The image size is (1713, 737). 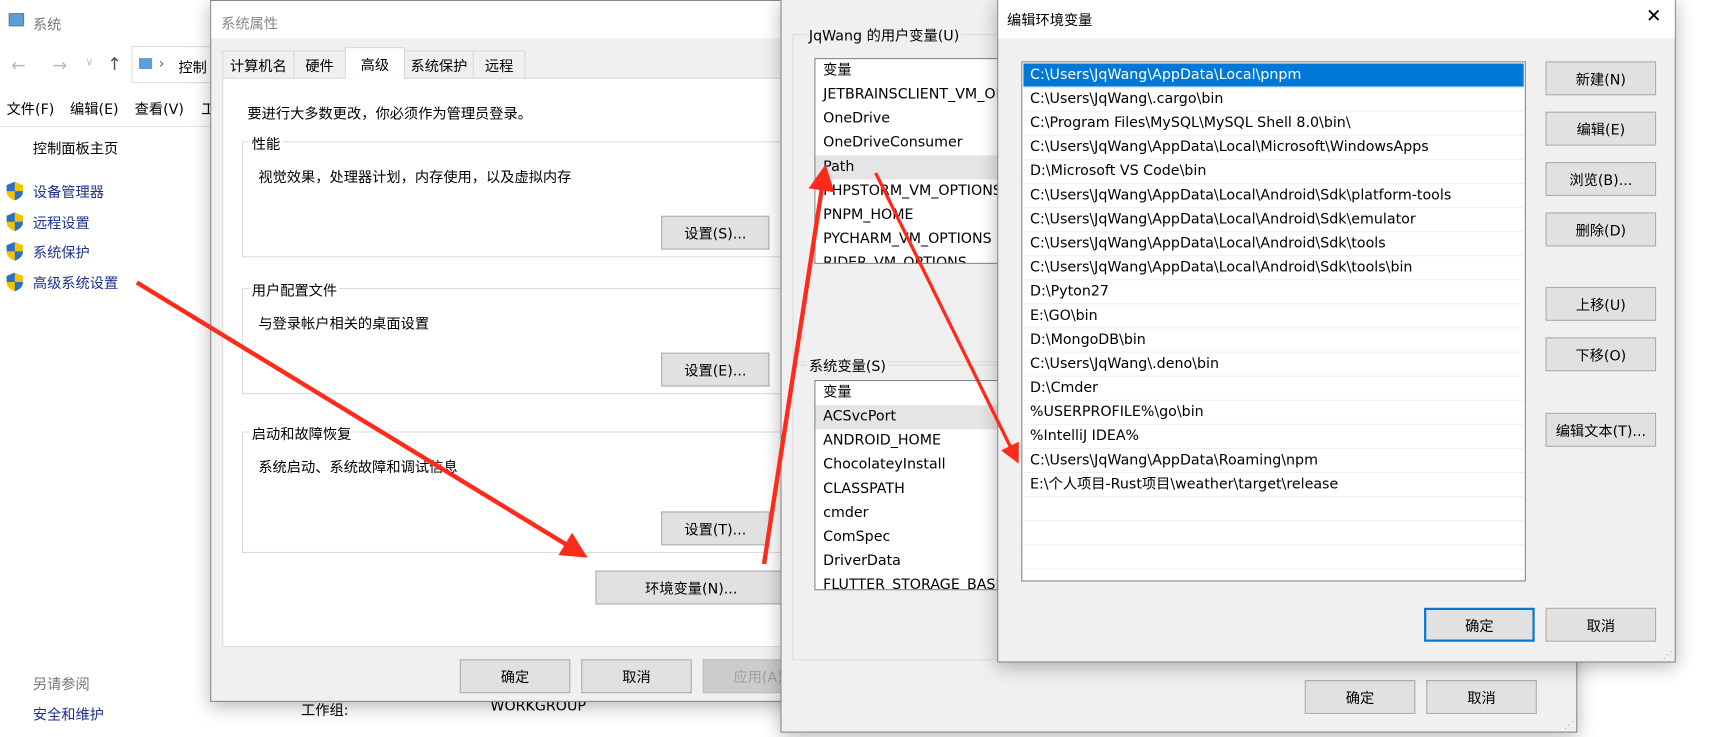 I want to click on tab-advanced: 高级, so click(x=375, y=63).